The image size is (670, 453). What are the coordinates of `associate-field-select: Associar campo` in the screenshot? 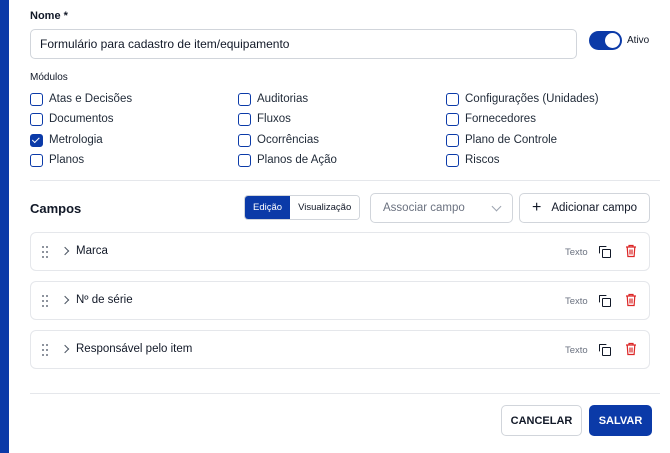 It's located at (441, 208).